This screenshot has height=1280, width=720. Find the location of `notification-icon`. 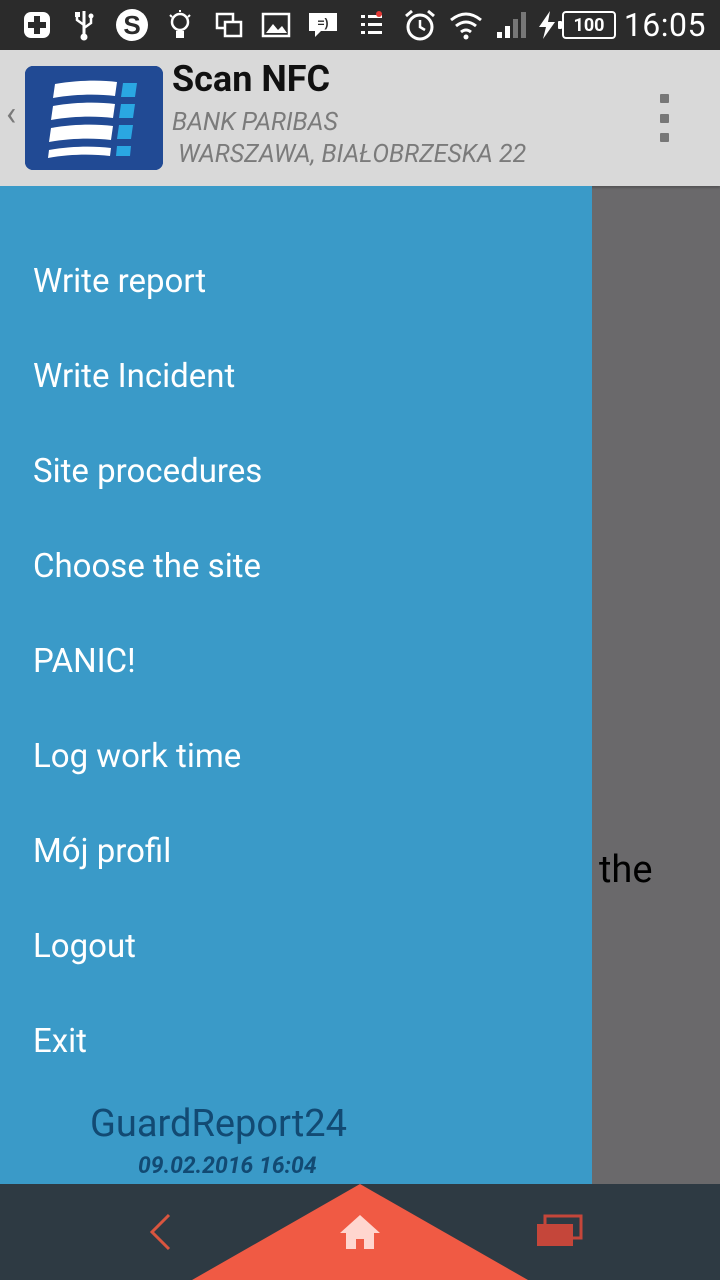

notification-icon is located at coordinates (372, 25).